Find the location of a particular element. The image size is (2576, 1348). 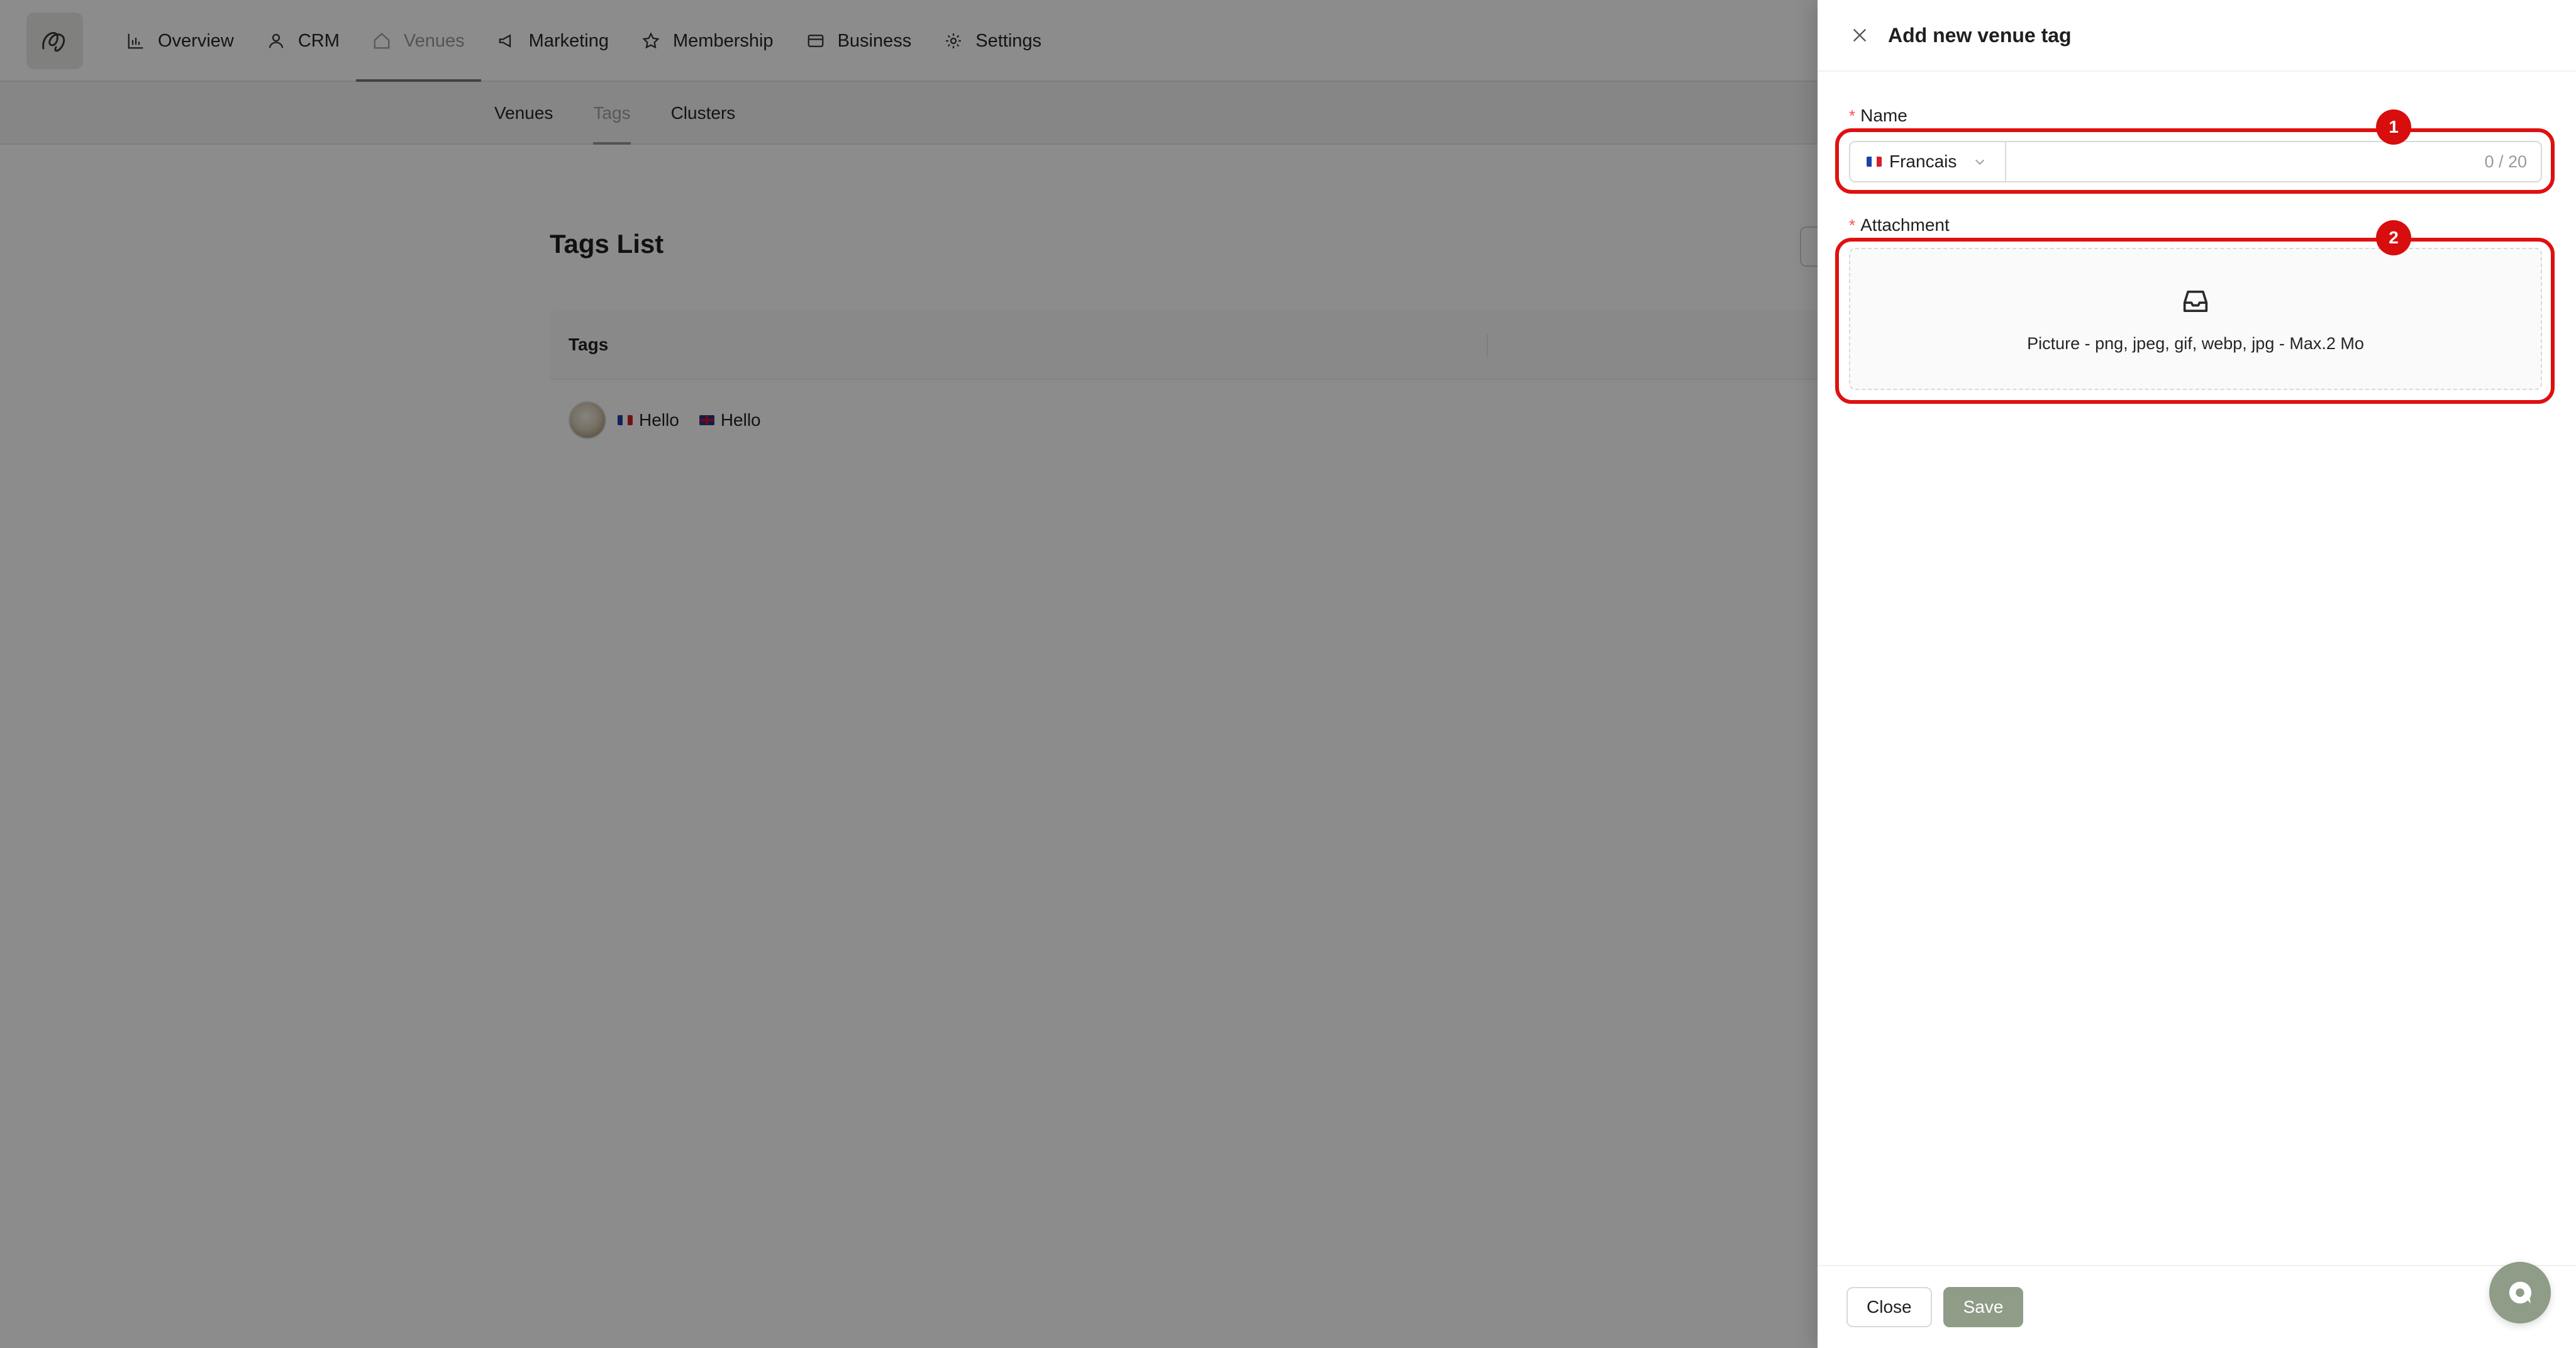

attachment-label-text: Attachment is located at coordinates (1905, 225).